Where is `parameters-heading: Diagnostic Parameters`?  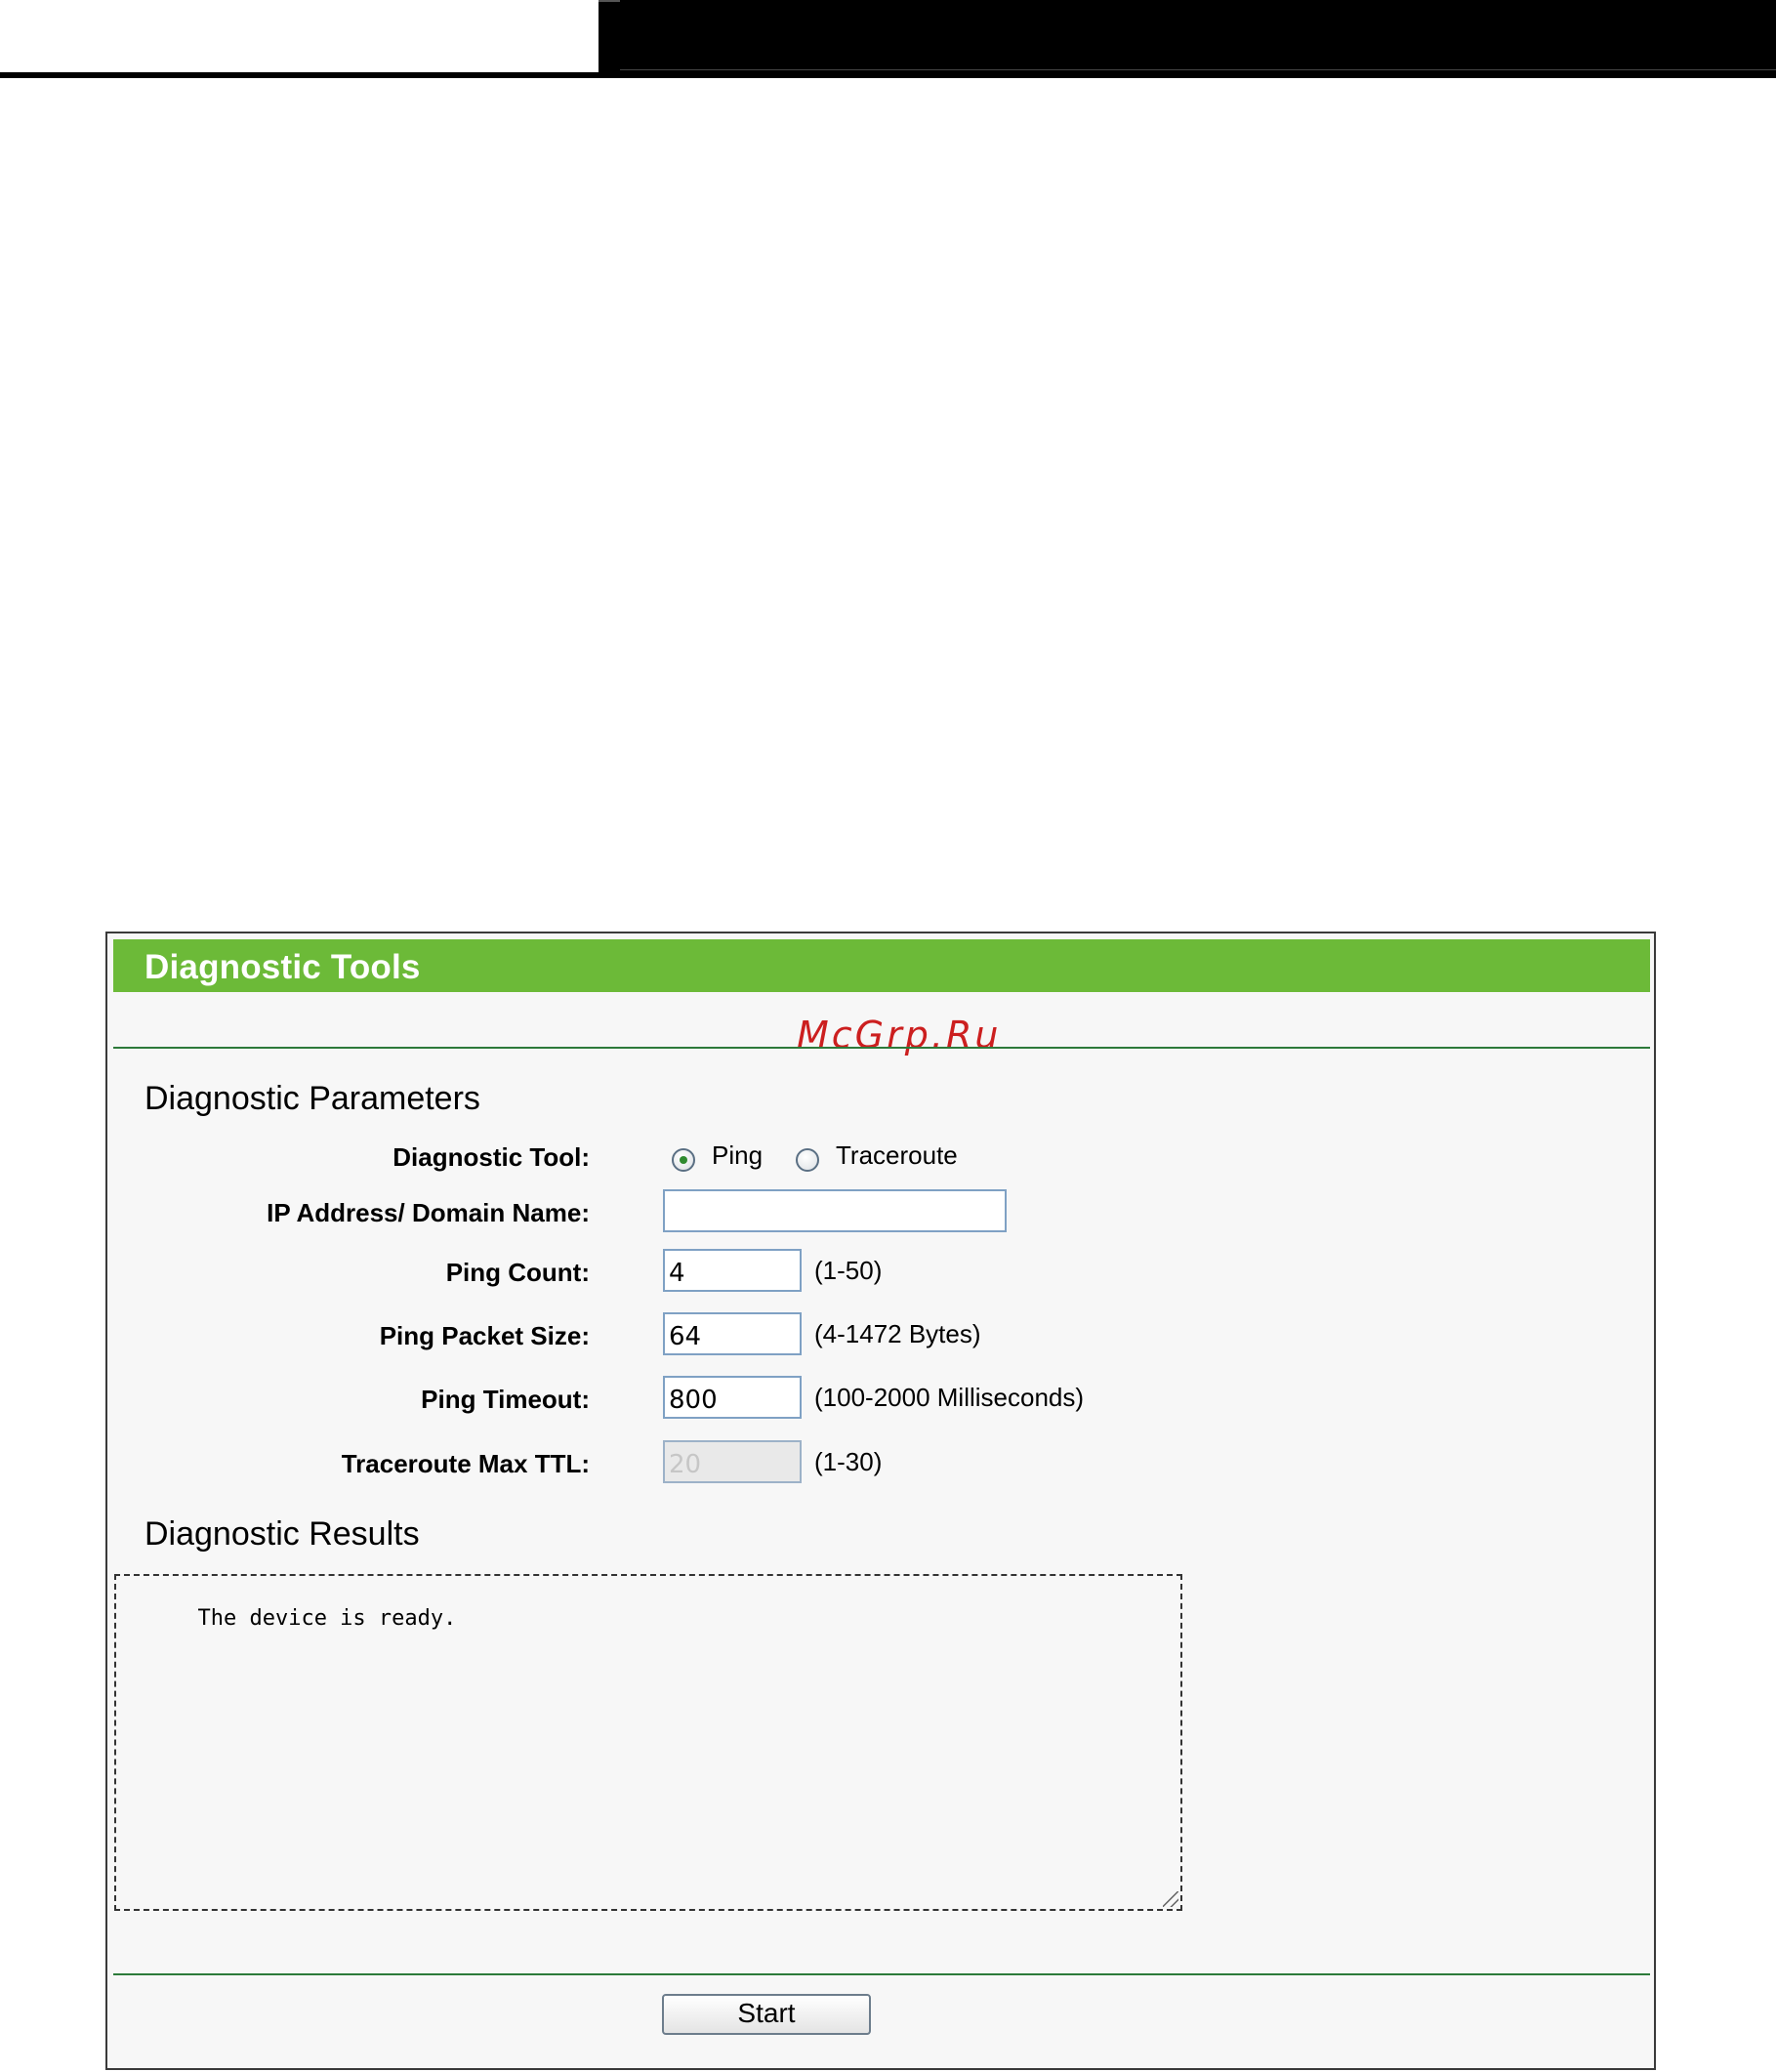 parameters-heading: Diagnostic Parameters is located at coordinates (312, 1098).